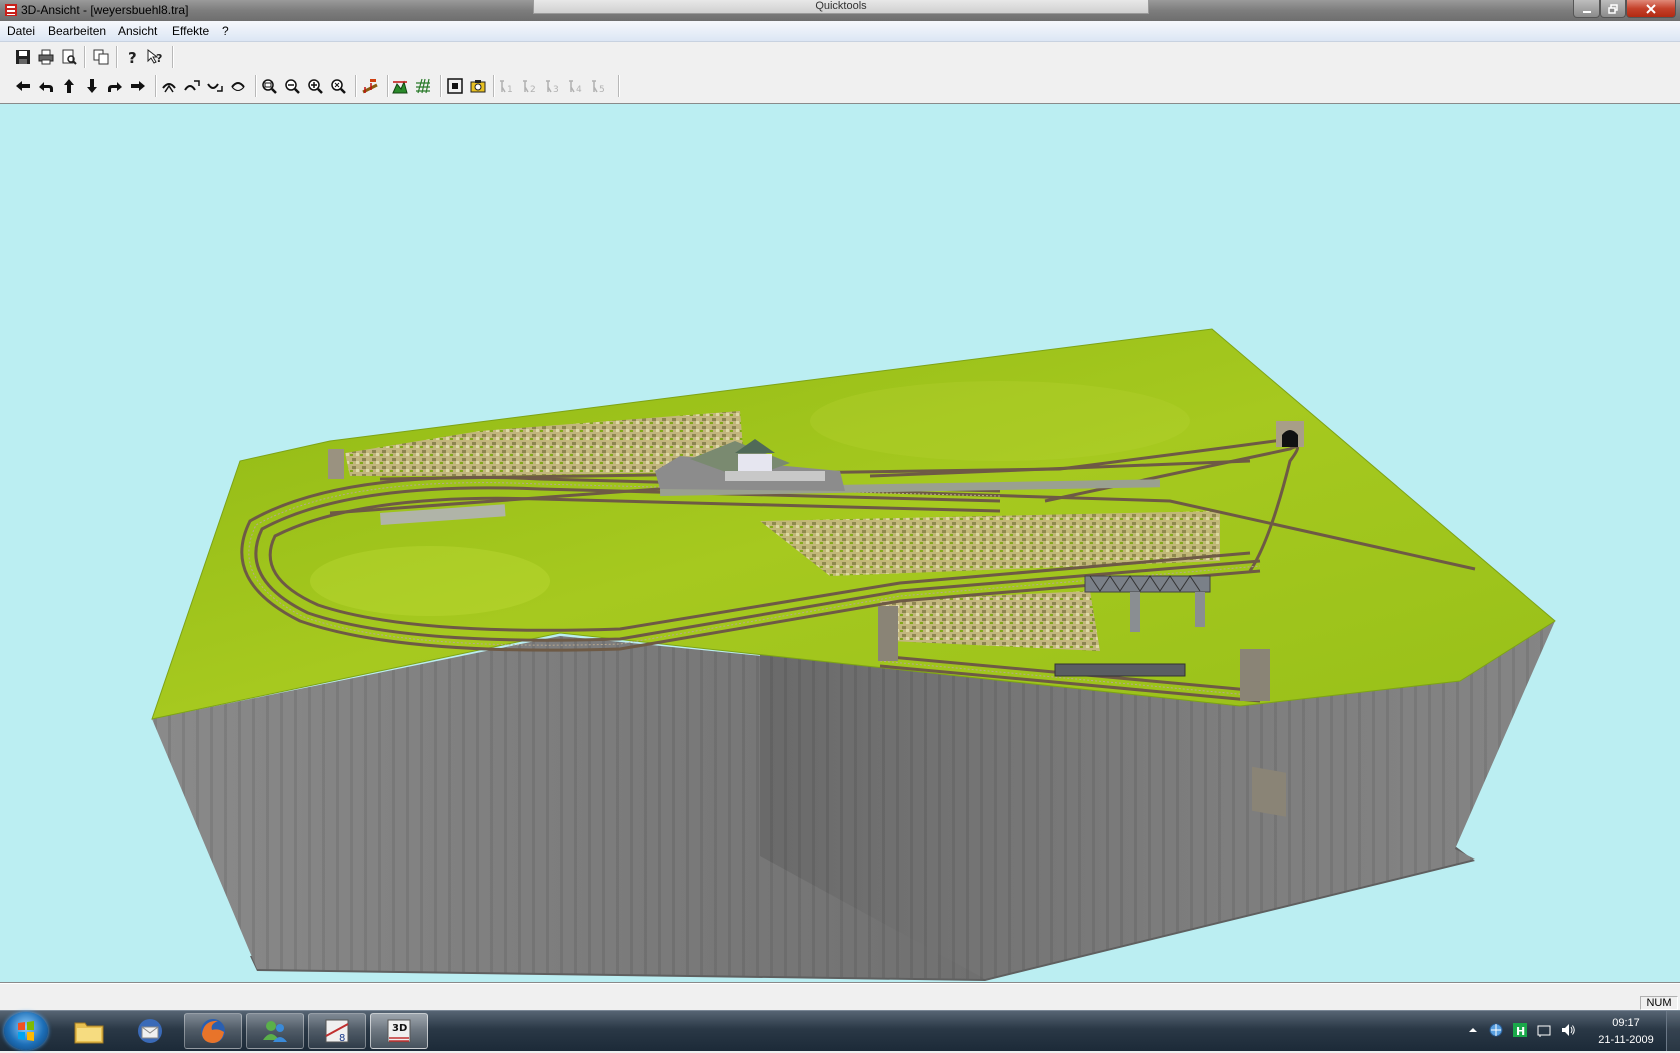  I want to click on help-button: ?, so click(132, 57).